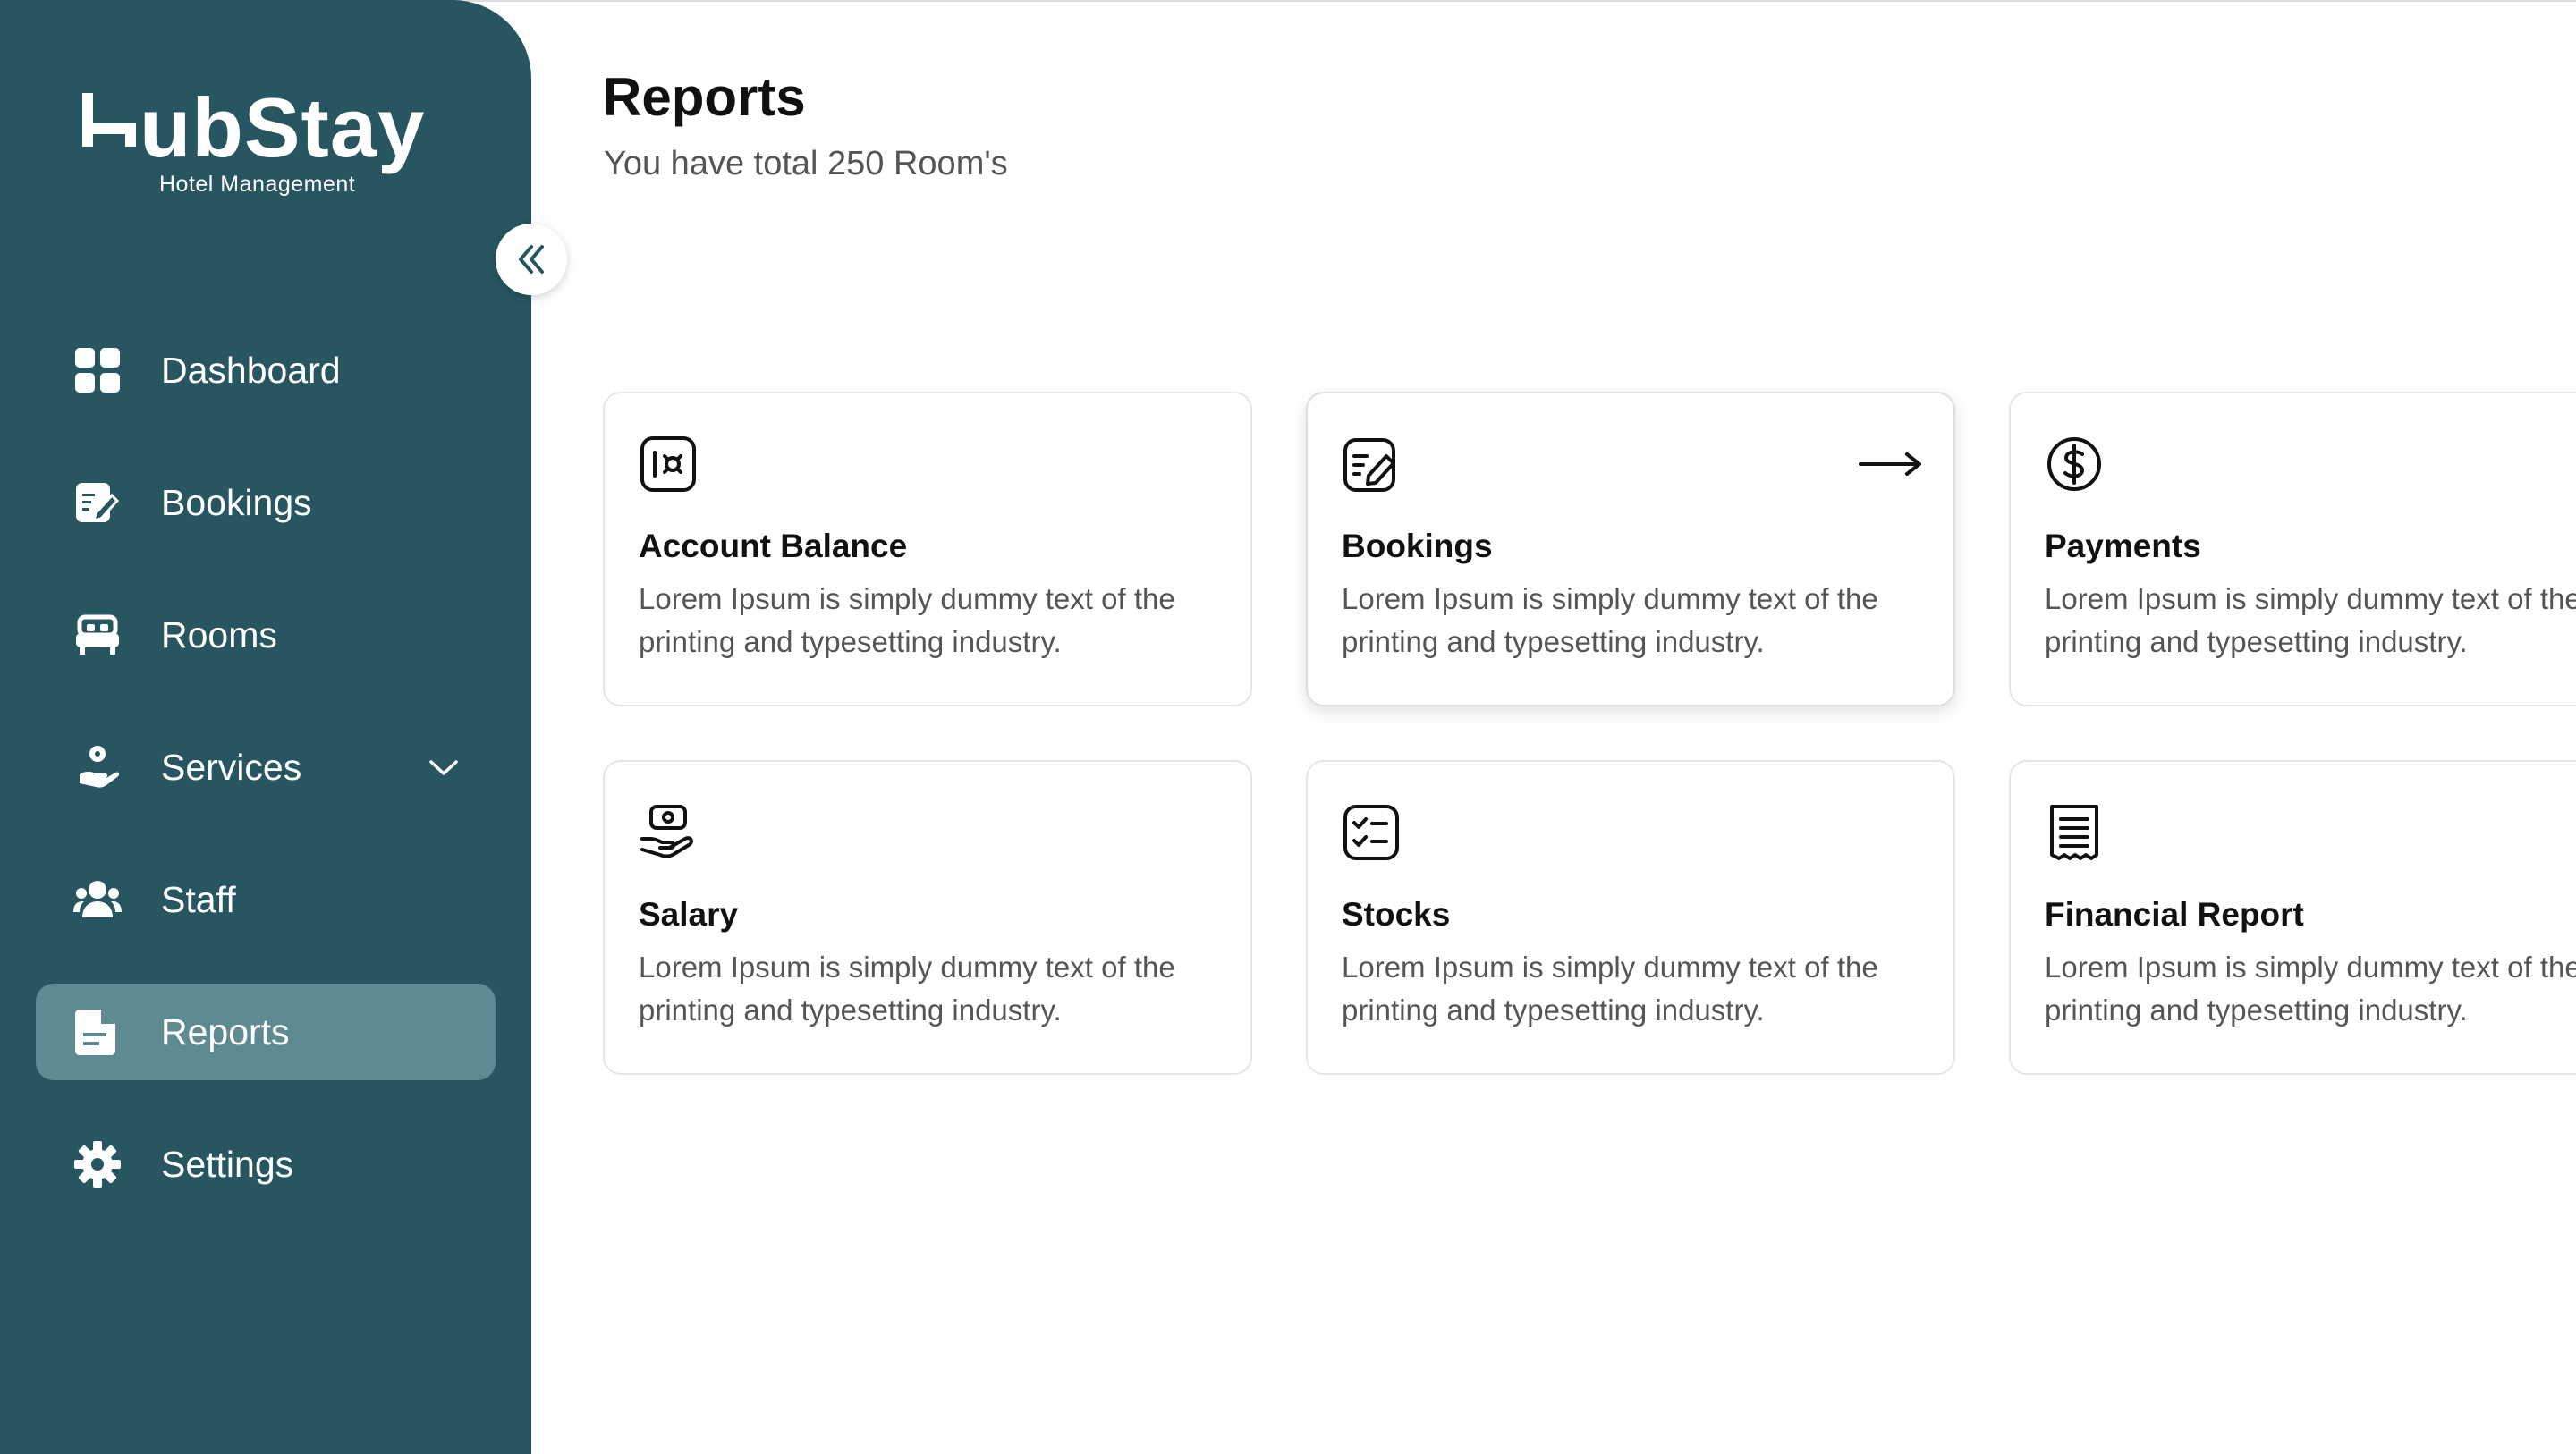  What do you see at coordinates (2074, 464) in the screenshot?
I see `dollar-circle-icon` at bounding box center [2074, 464].